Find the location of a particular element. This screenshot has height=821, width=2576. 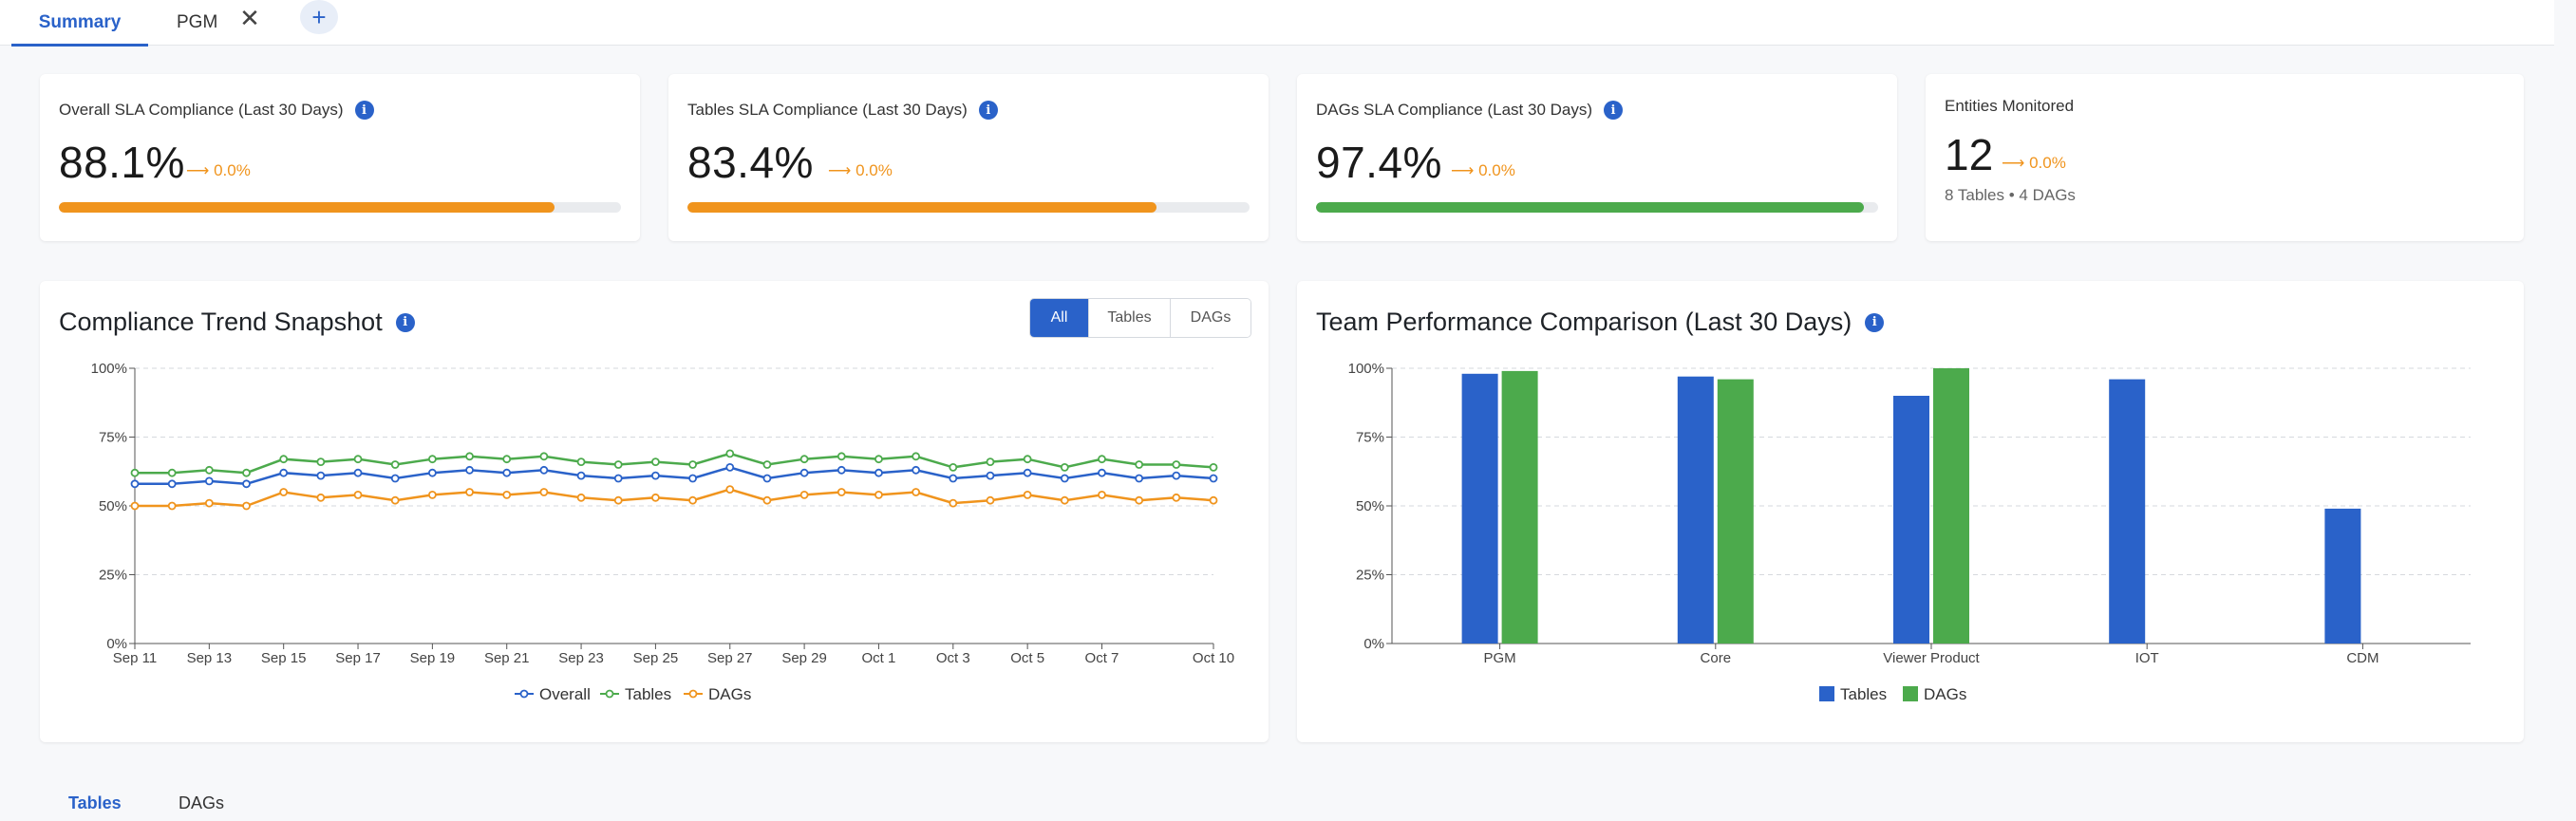

close-icon: ✕ is located at coordinates (249, 18).